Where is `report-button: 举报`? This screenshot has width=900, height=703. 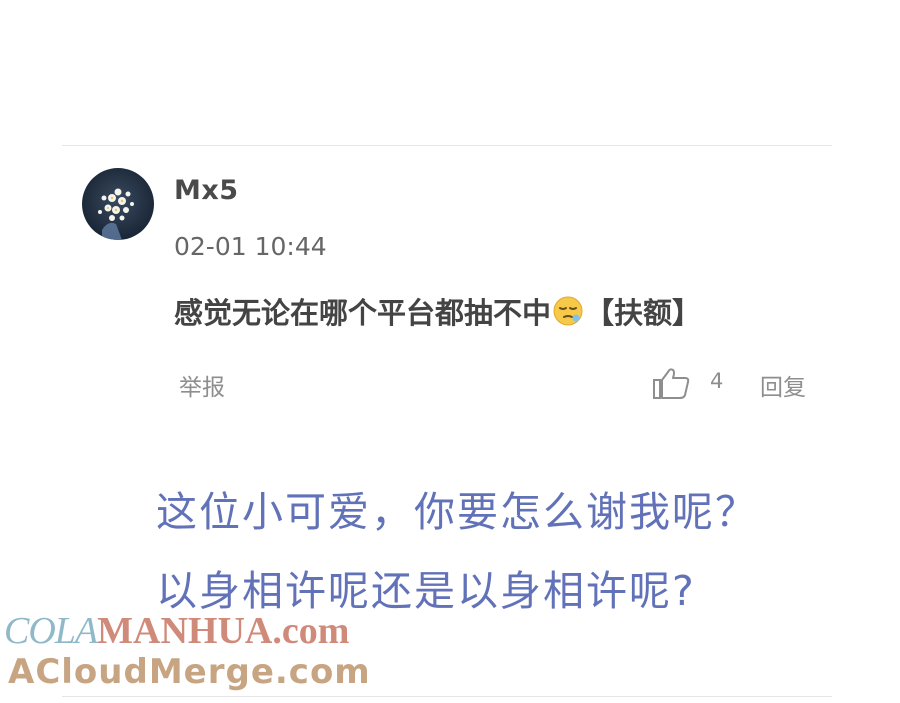
report-button: 举报 is located at coordinates (202, 385).